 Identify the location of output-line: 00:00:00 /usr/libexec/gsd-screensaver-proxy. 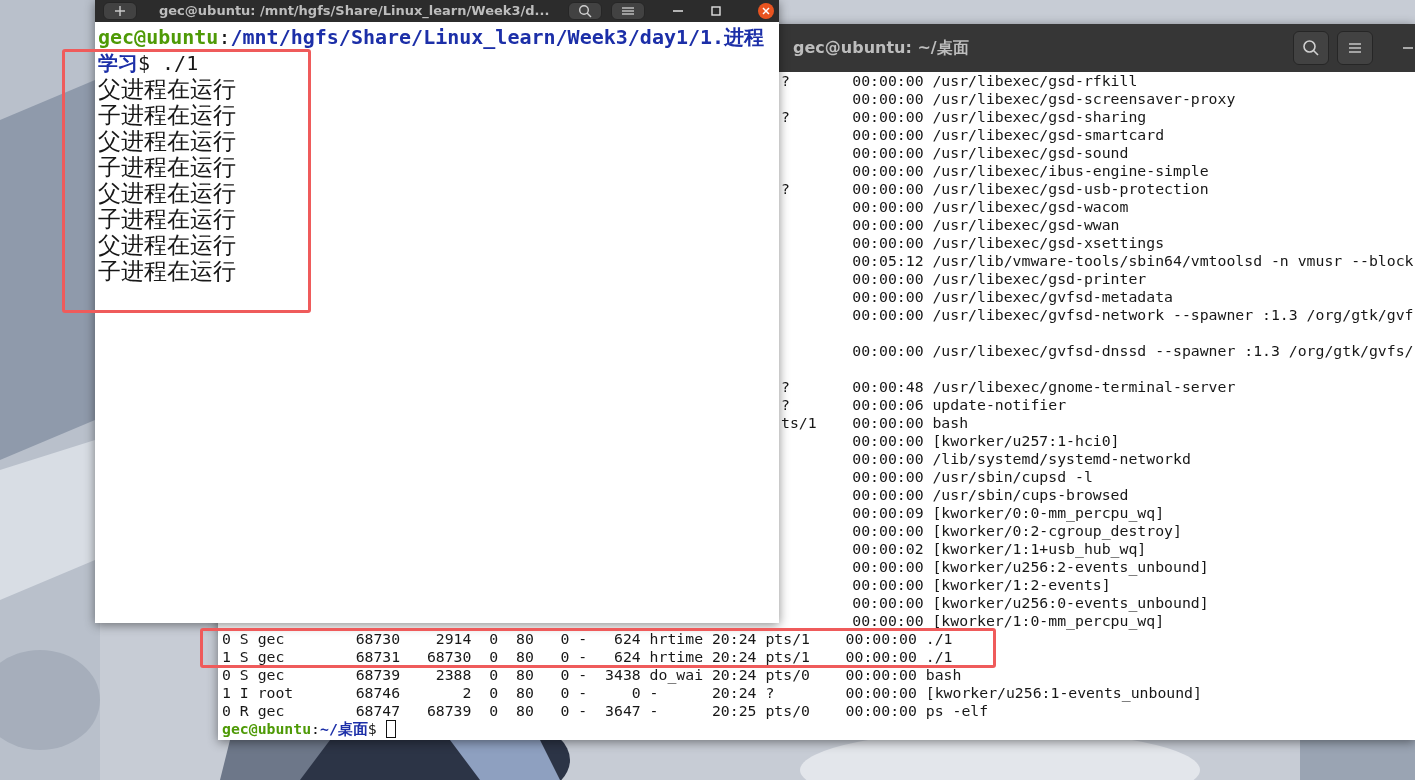
(1043, 99).